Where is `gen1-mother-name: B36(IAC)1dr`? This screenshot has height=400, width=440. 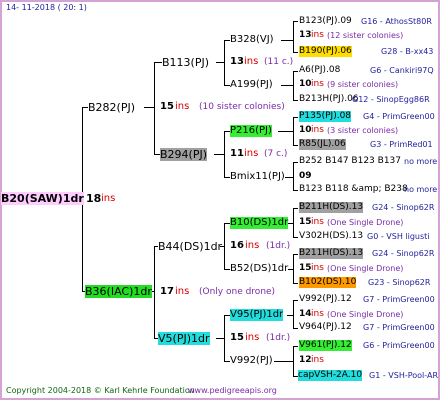
gen1-mother-name: B36(IAC)1dr is located at coordinates (118, 291).